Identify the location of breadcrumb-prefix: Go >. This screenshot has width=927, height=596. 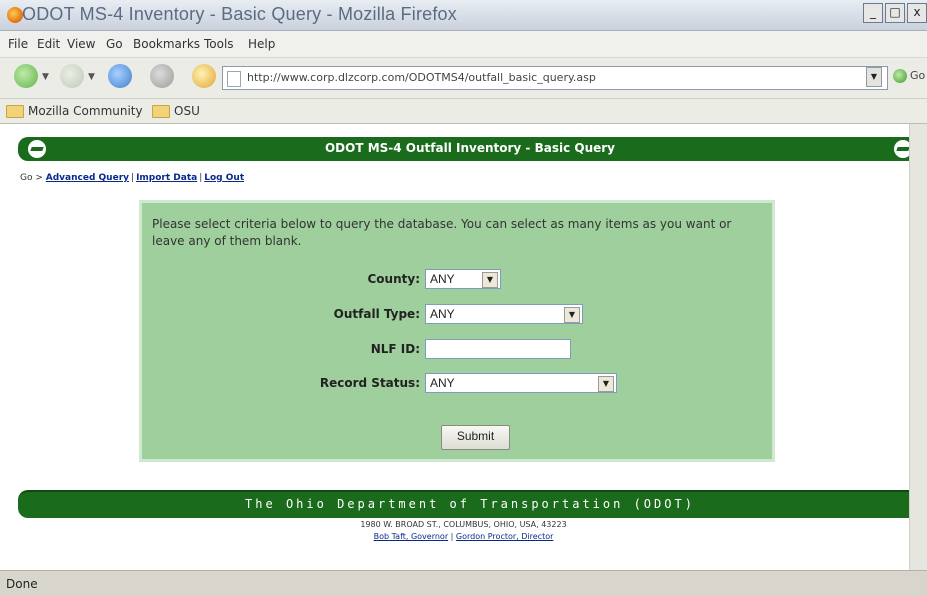
(31, 178).